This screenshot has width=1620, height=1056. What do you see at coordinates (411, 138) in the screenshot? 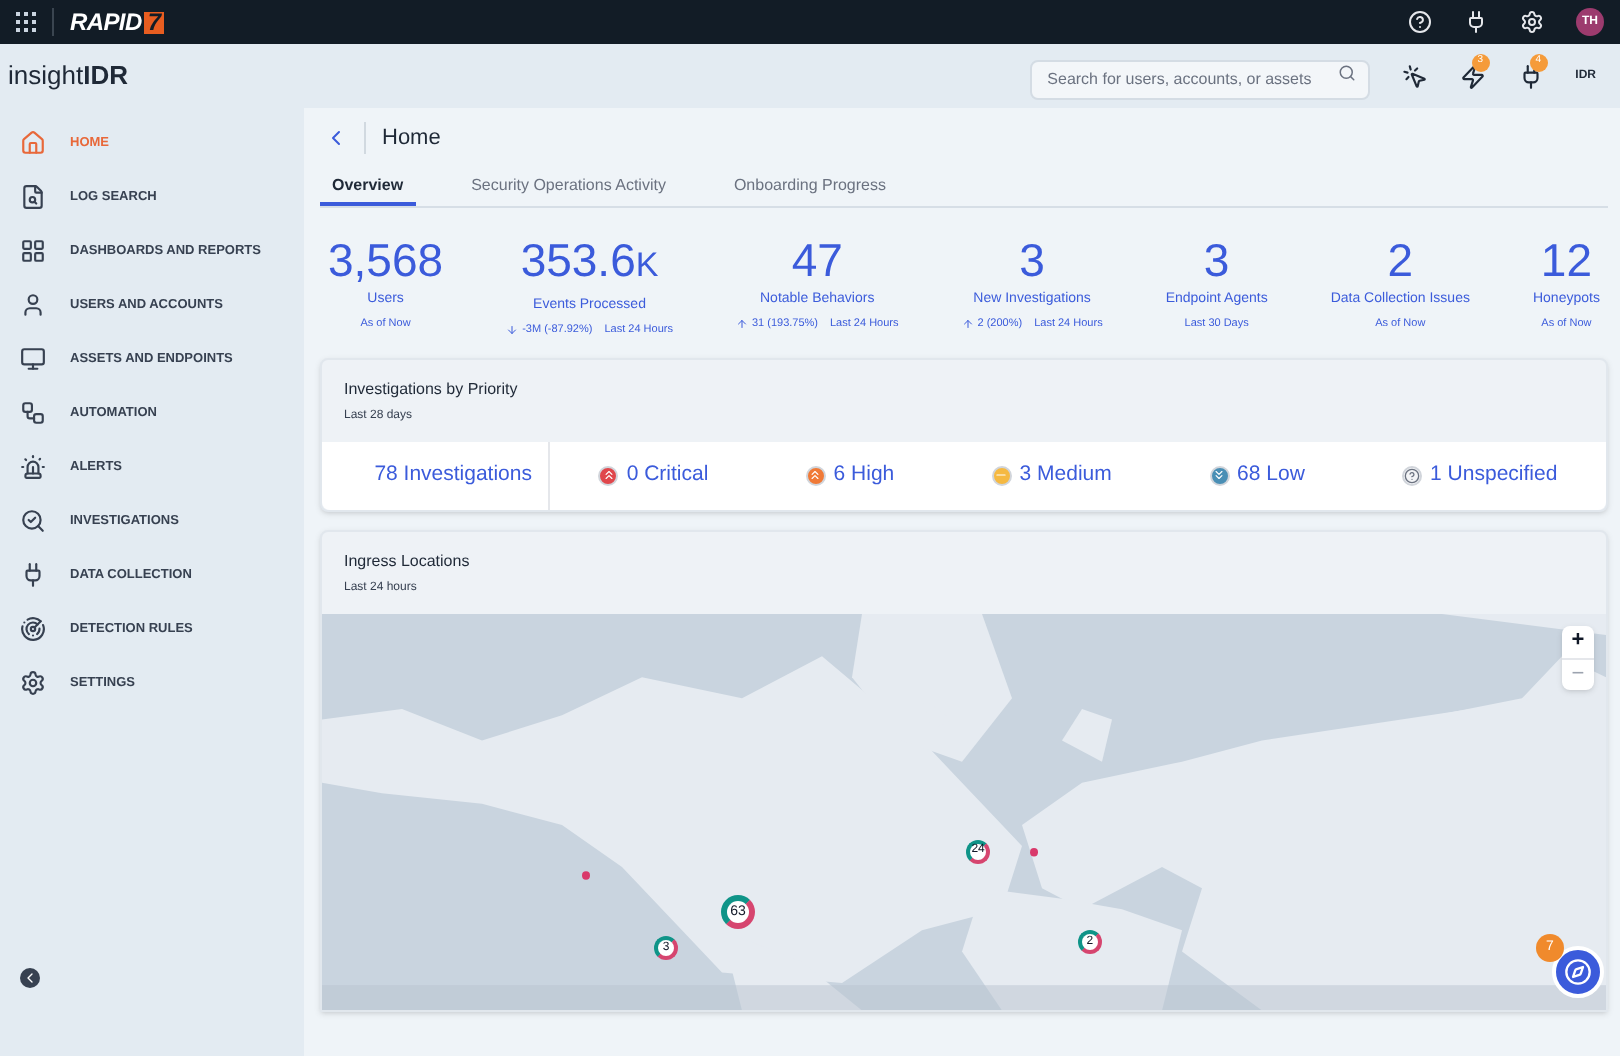
I see `page-title: Home` at bounding box center [411, 138].